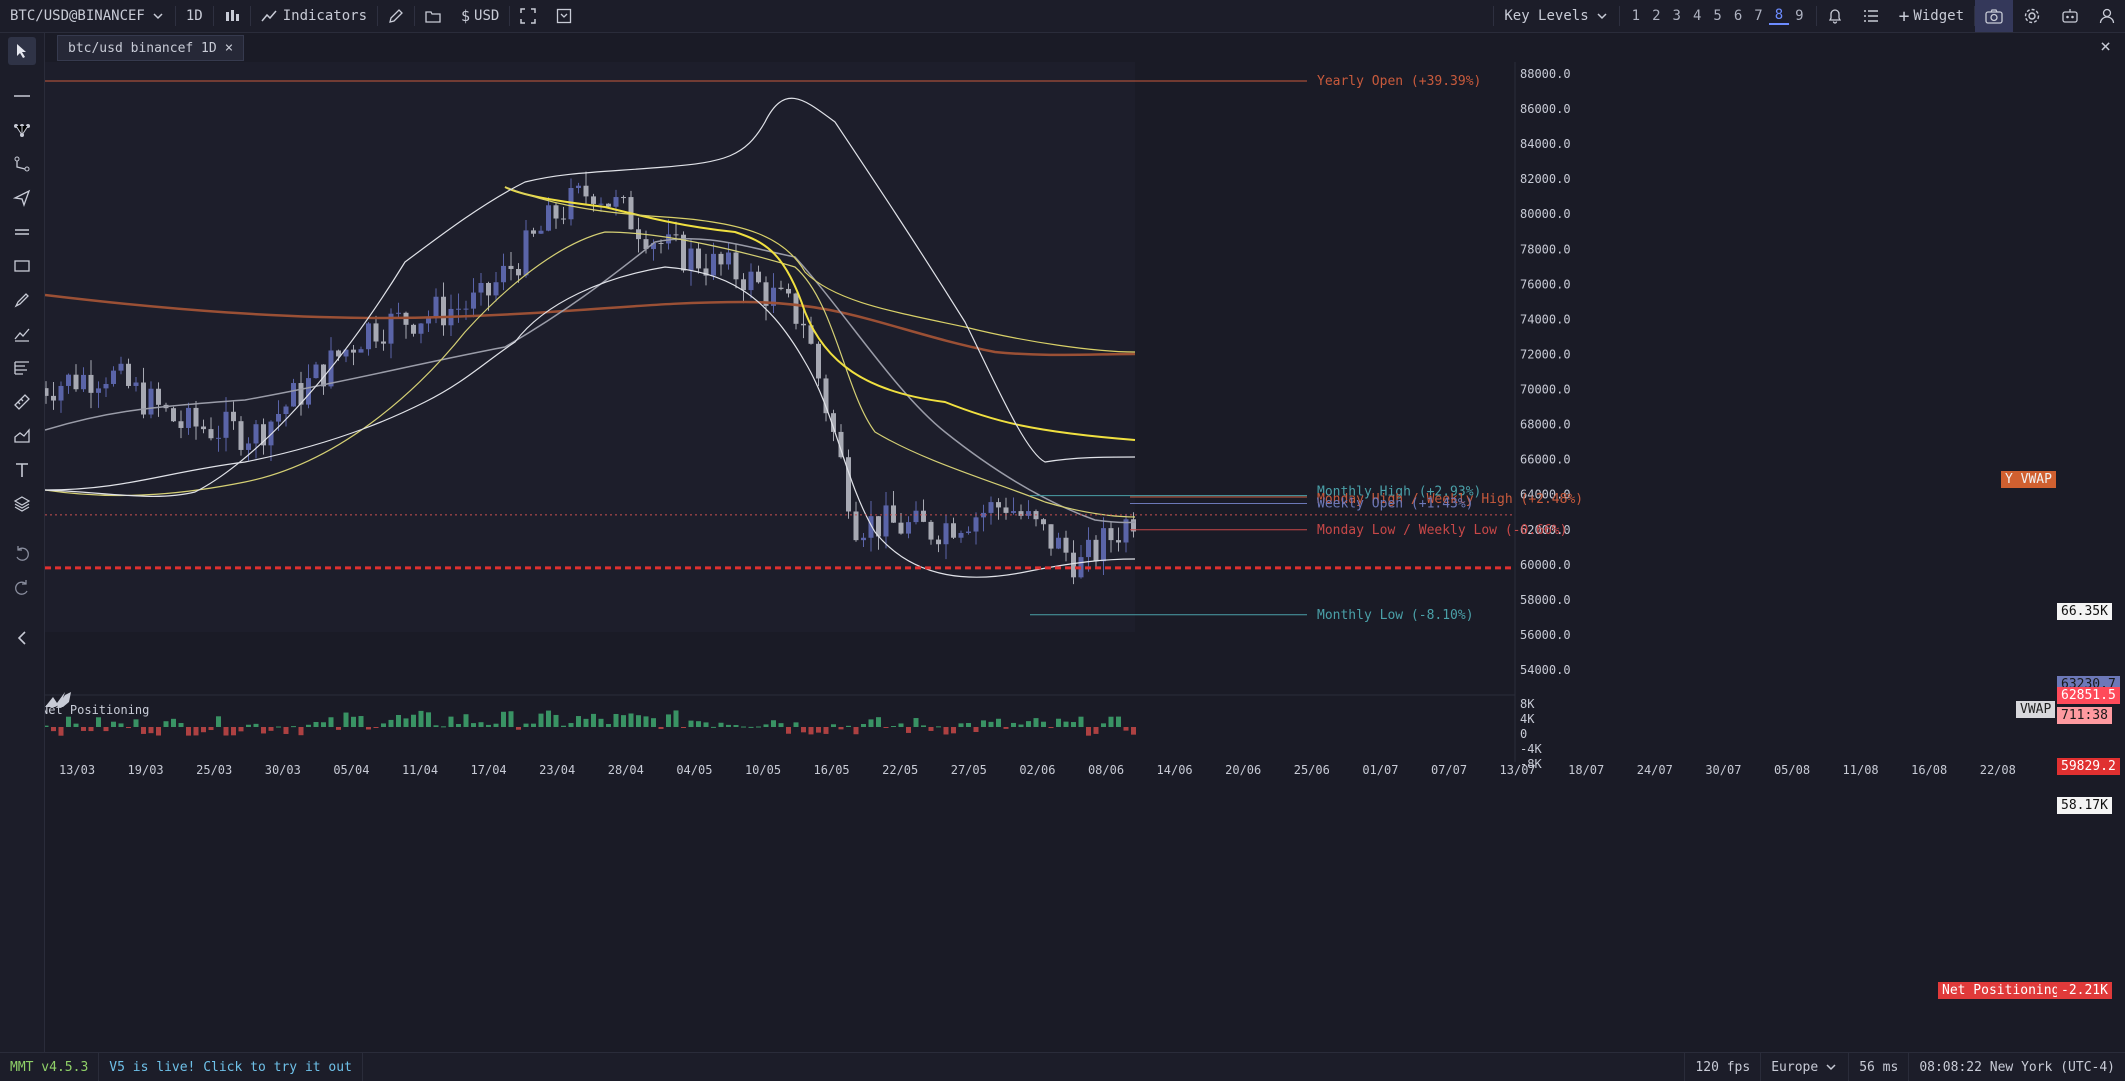 This screenshot has width=2125, height=1081. Describe the element at coordinates (22, 402) in the screenshot. I see `measure-tool` at that location.